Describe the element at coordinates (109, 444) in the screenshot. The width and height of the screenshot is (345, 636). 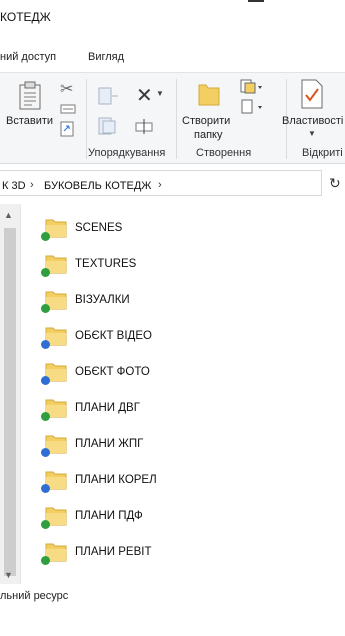
I see `file-name: ПЛАНИ ЖПГ` at that location.